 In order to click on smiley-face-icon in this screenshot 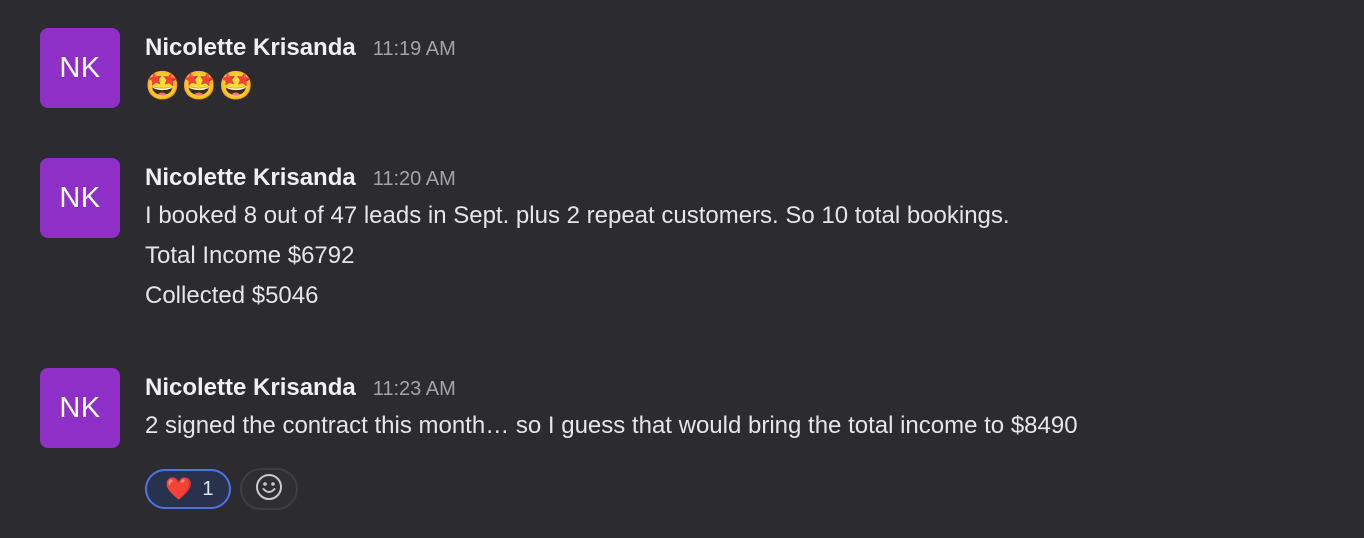, I will do `click(269, 489)`.